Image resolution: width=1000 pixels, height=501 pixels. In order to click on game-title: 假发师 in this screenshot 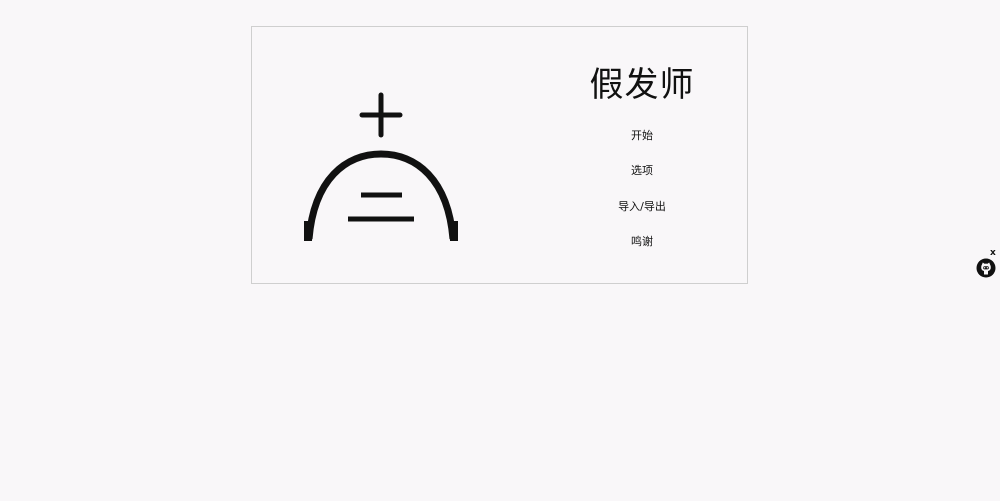, I will do `click(642, 85)`.